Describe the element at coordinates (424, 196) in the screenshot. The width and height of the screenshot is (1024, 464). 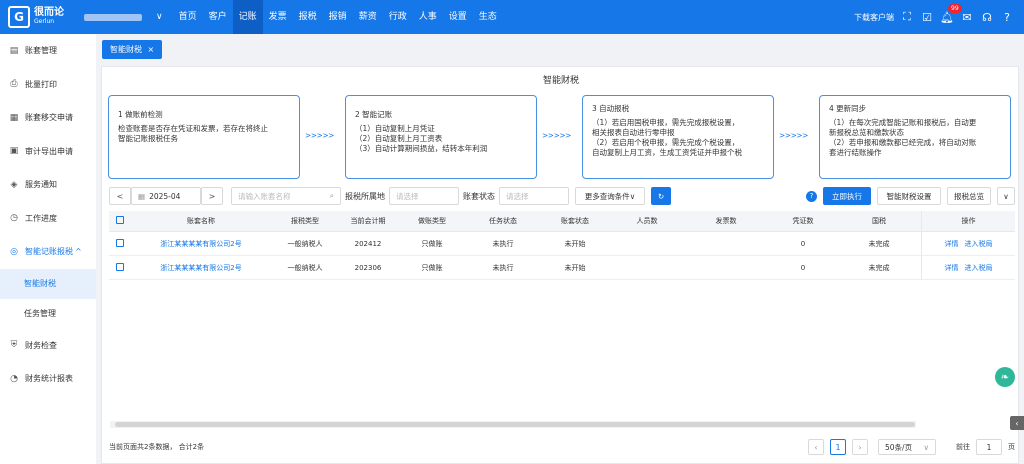
I see `region-select: 请选择` at that location.